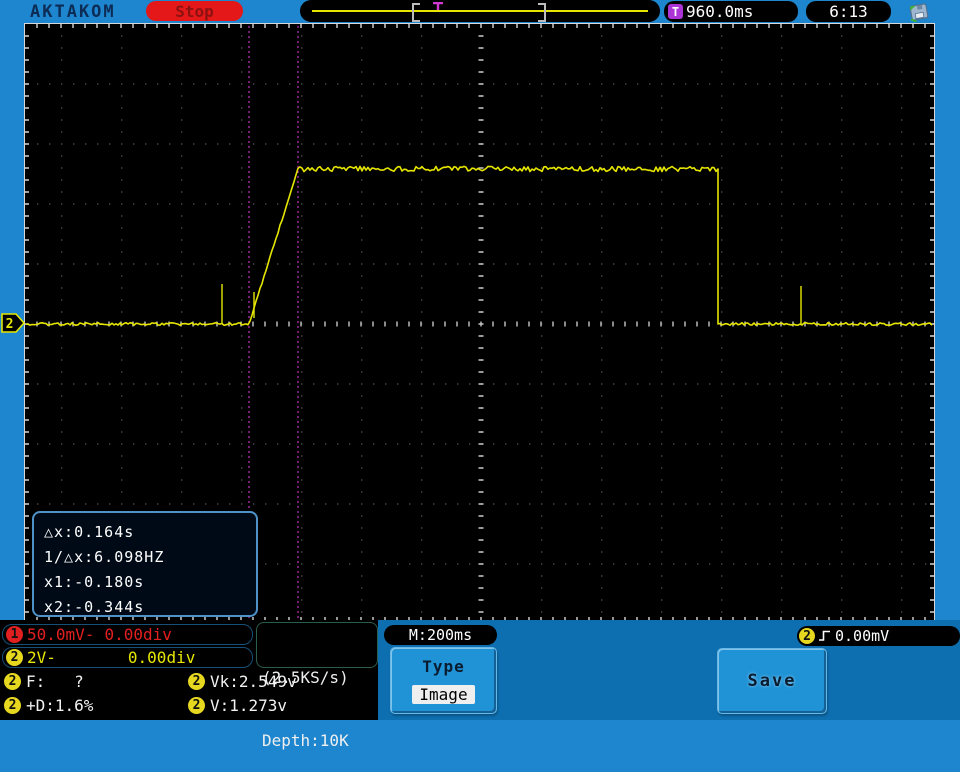 This screenshot has width=960, height=772. I want to click on rising-edge-icon, so click(824, 635).